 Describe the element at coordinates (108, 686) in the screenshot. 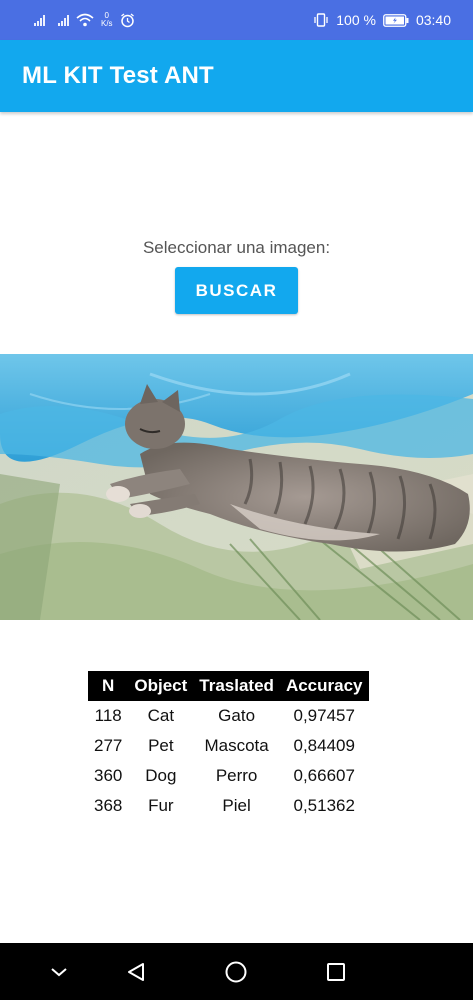

I see `col-header-n: N` at that location.